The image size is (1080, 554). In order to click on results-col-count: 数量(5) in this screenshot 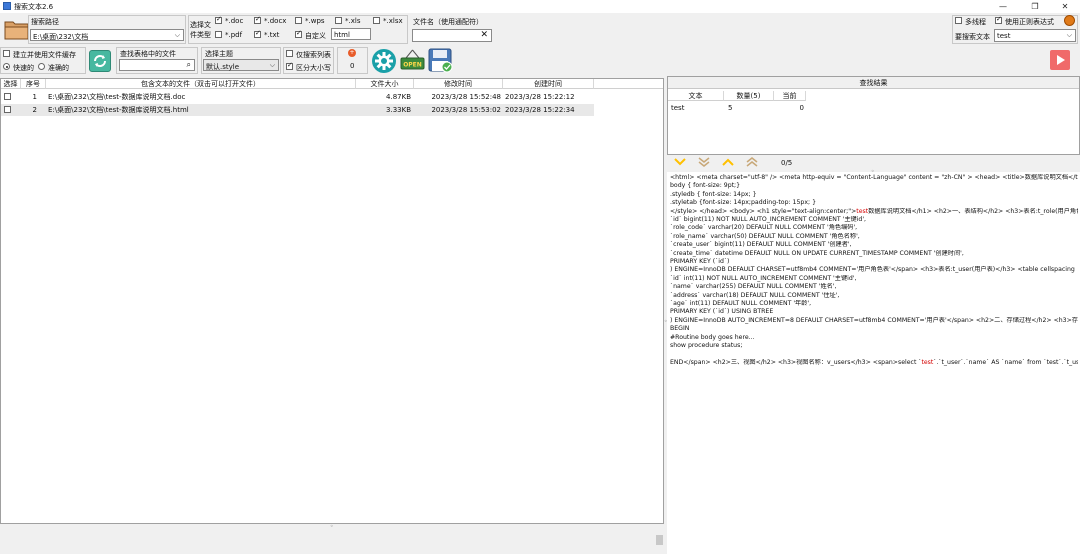, I will do `click(749, 96)`.